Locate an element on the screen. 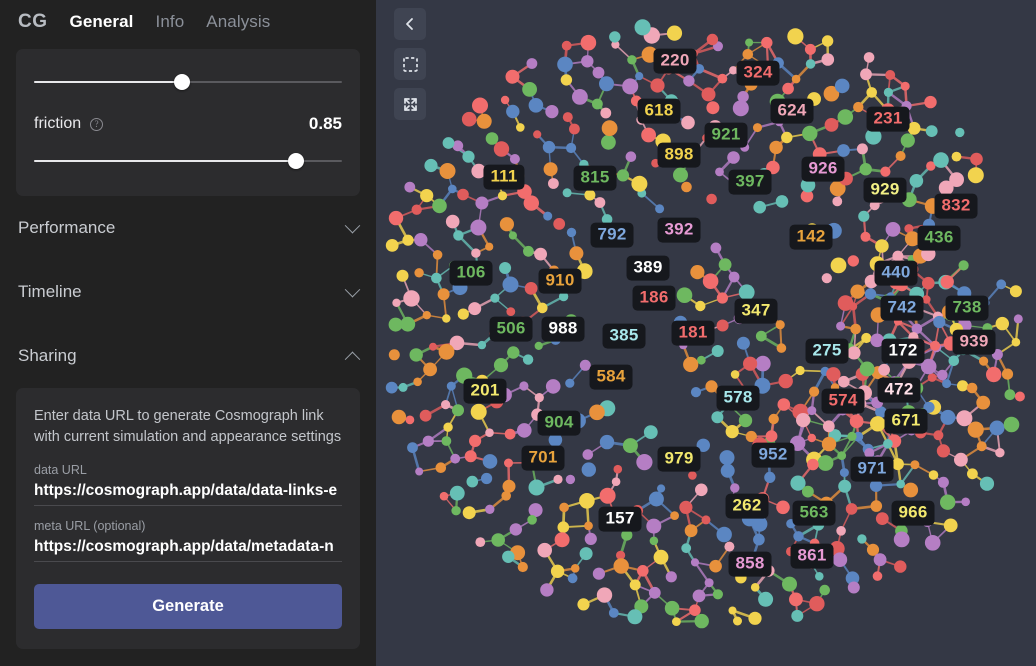  node-label: 181 is located at coordinates (693, 333).